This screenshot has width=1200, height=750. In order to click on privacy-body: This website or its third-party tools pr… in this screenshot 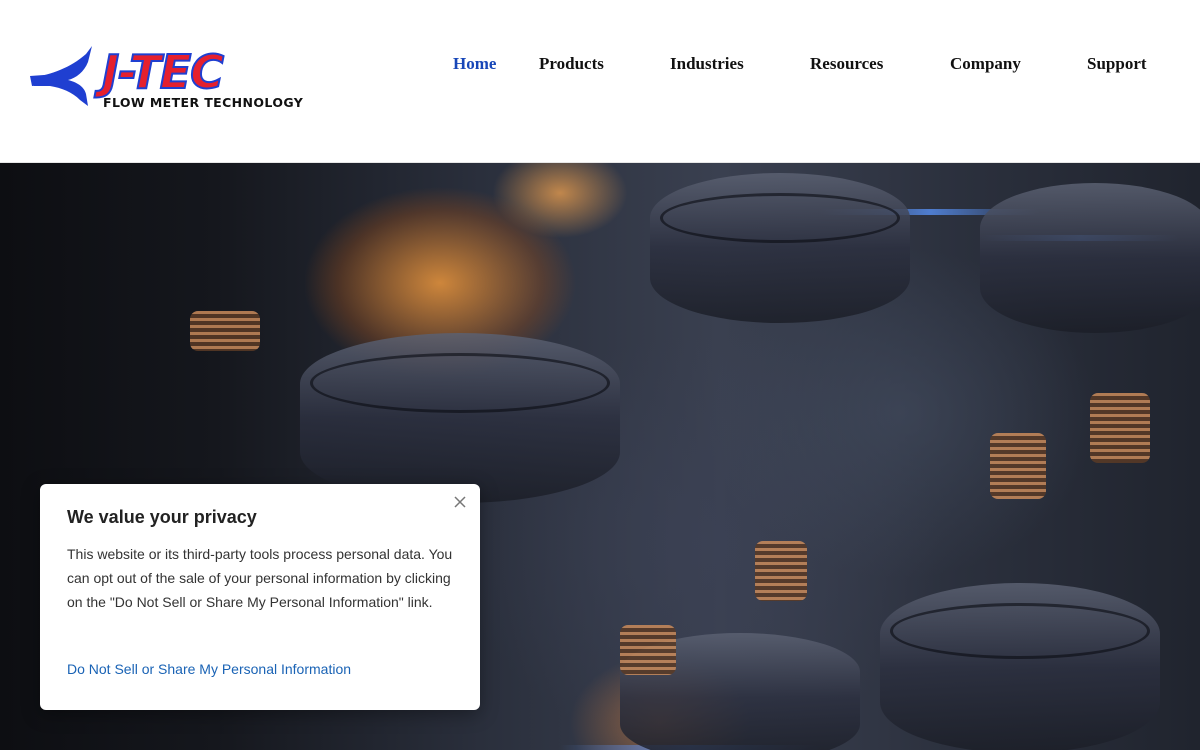, I will do `click(260, 578)`.